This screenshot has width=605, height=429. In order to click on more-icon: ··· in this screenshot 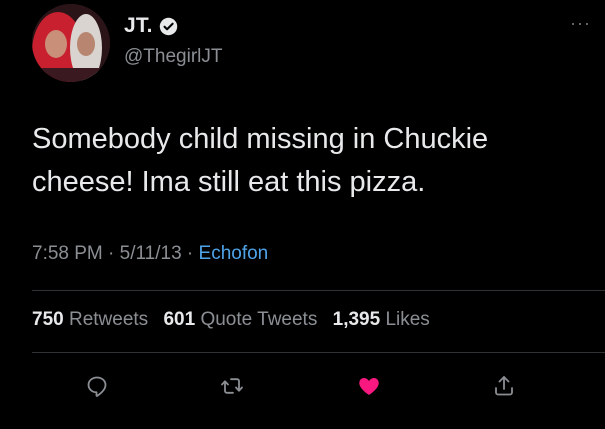, I will do `click(580, 23)`.